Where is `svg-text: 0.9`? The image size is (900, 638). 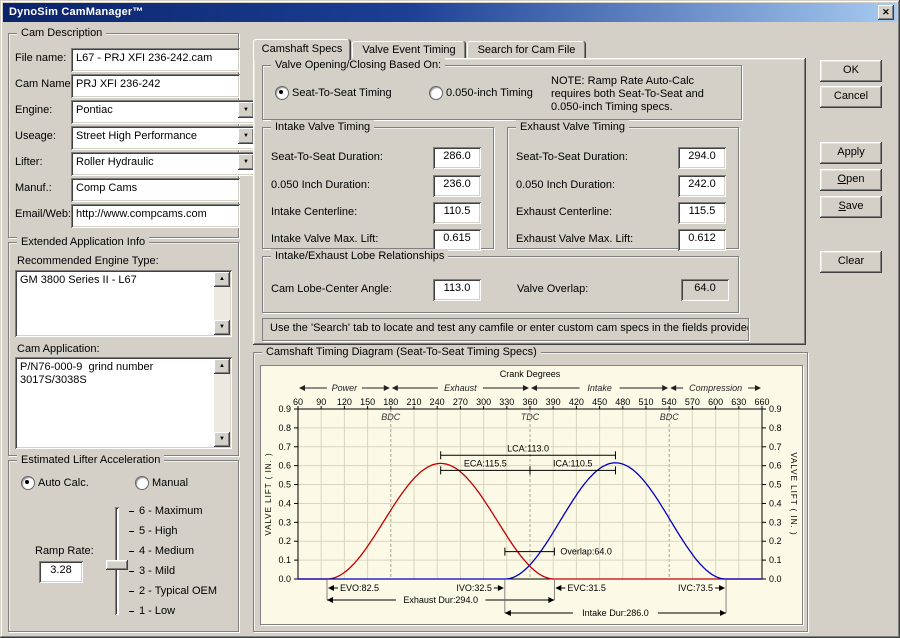
svg-text: 0.9 is located at coordinates (284, 409).